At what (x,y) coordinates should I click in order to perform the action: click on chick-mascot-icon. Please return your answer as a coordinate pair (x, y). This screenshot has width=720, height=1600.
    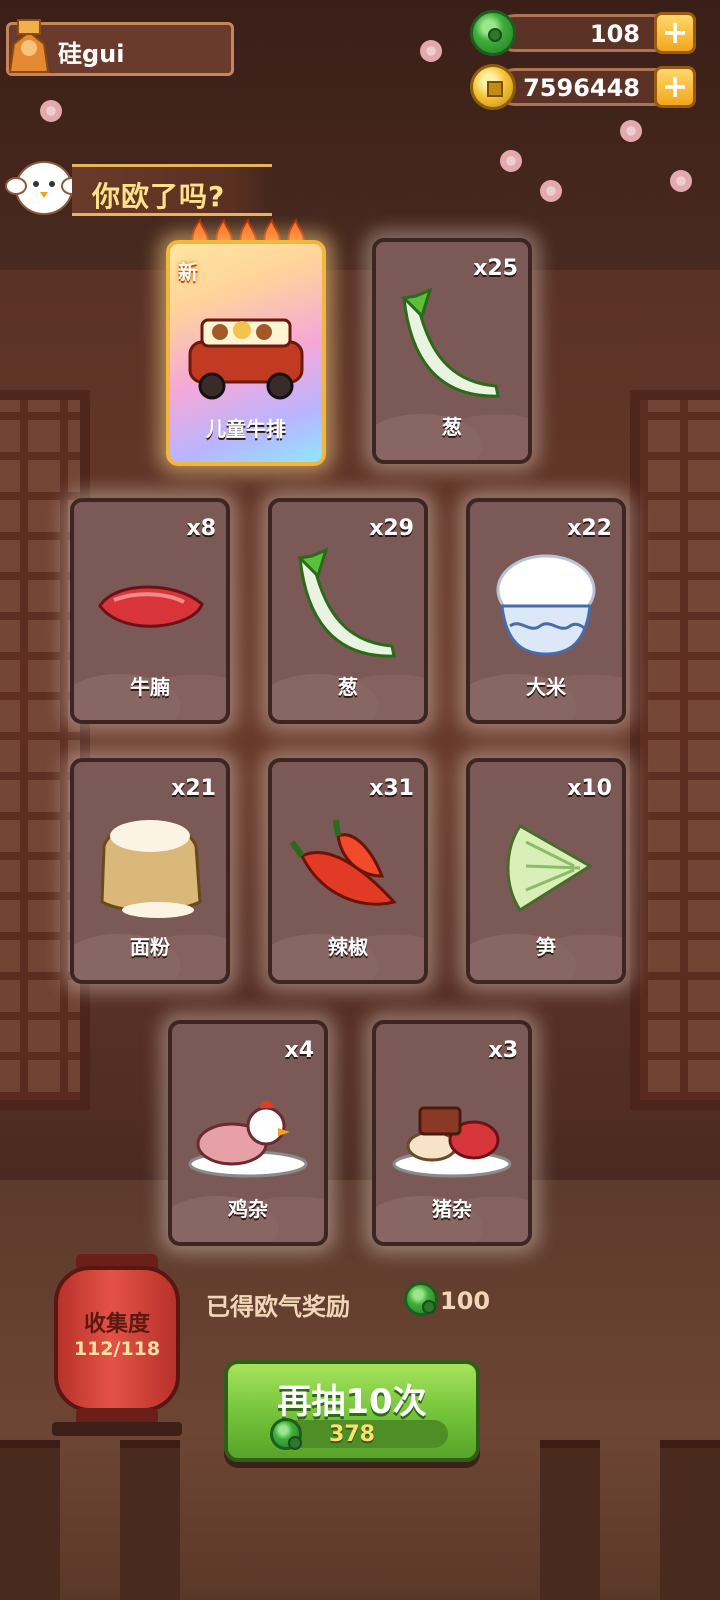
    Looking at the image, I should click on (43, 188).